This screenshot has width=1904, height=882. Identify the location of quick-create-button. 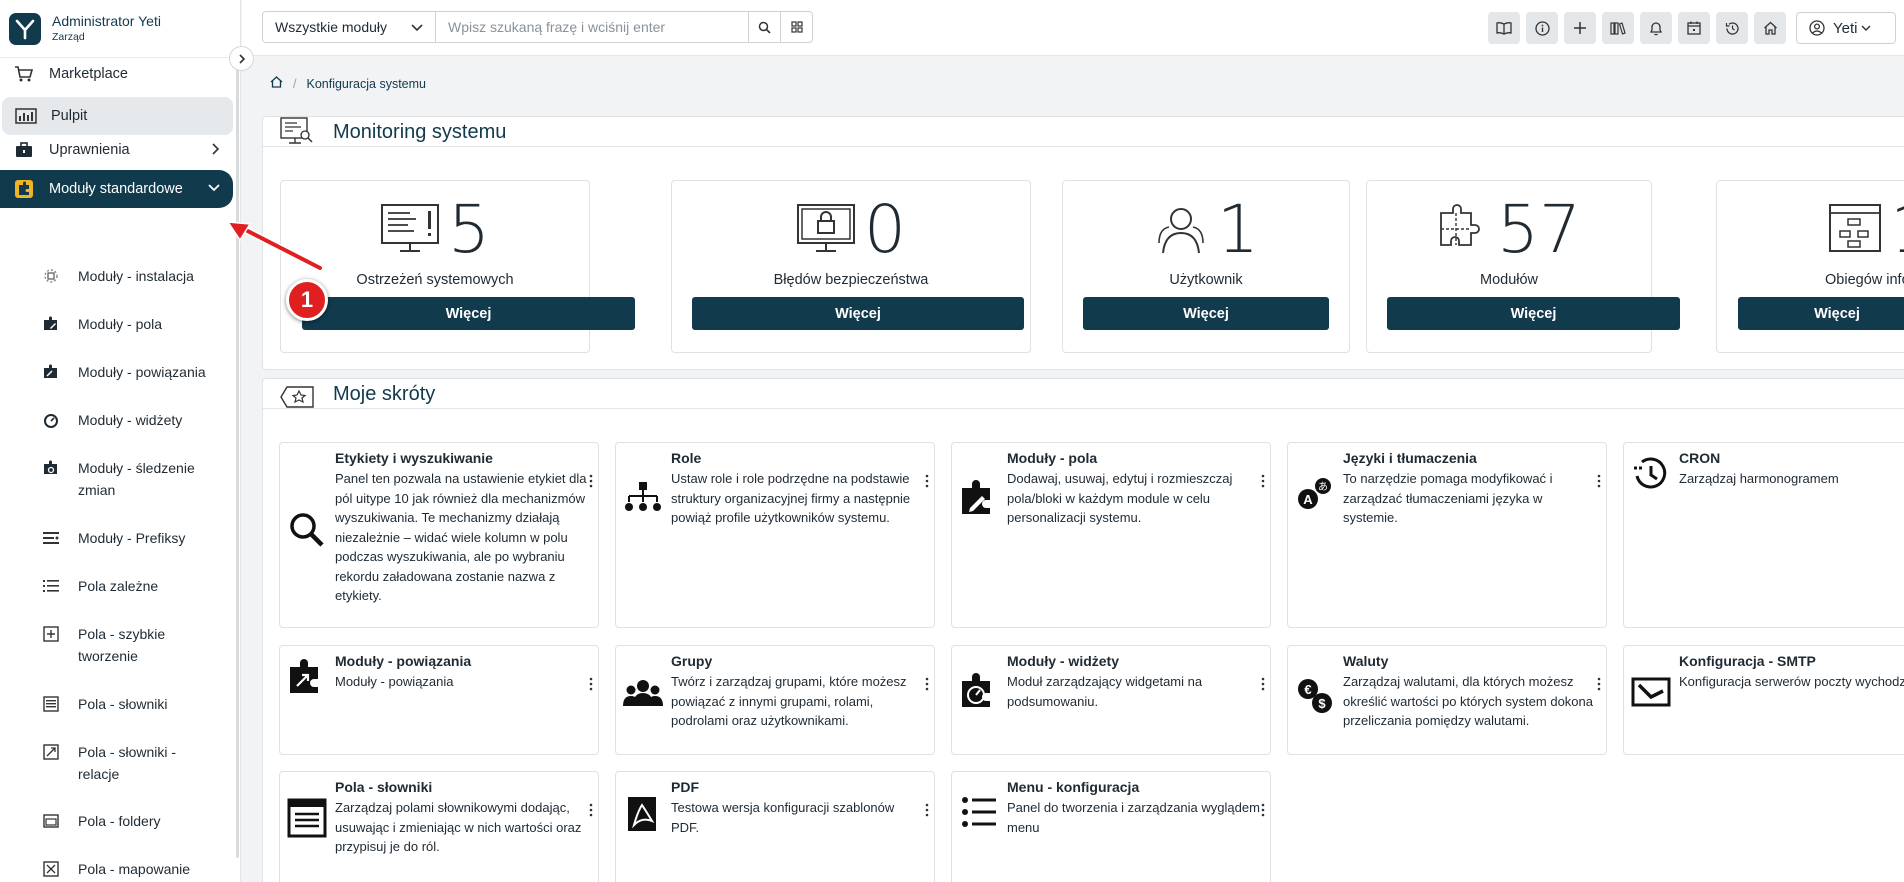
(1580, 28).